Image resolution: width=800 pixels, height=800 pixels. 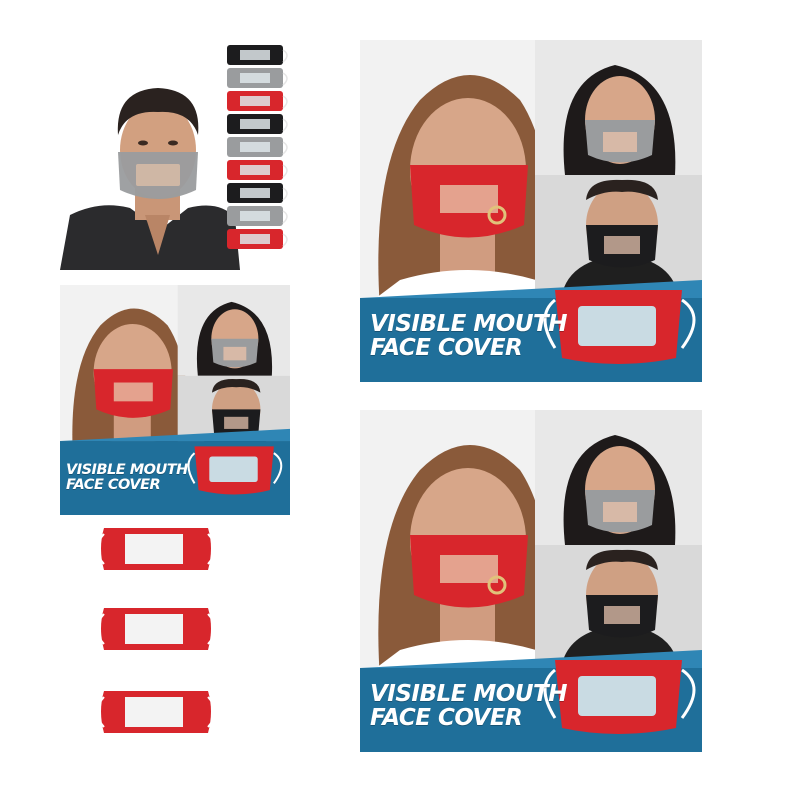 What do you see at coordinates (175, 400) in the screenshot?
I see `product-collage-small: VISIBLE MOUTH FACE COVER` at bounding box center [175, 400].